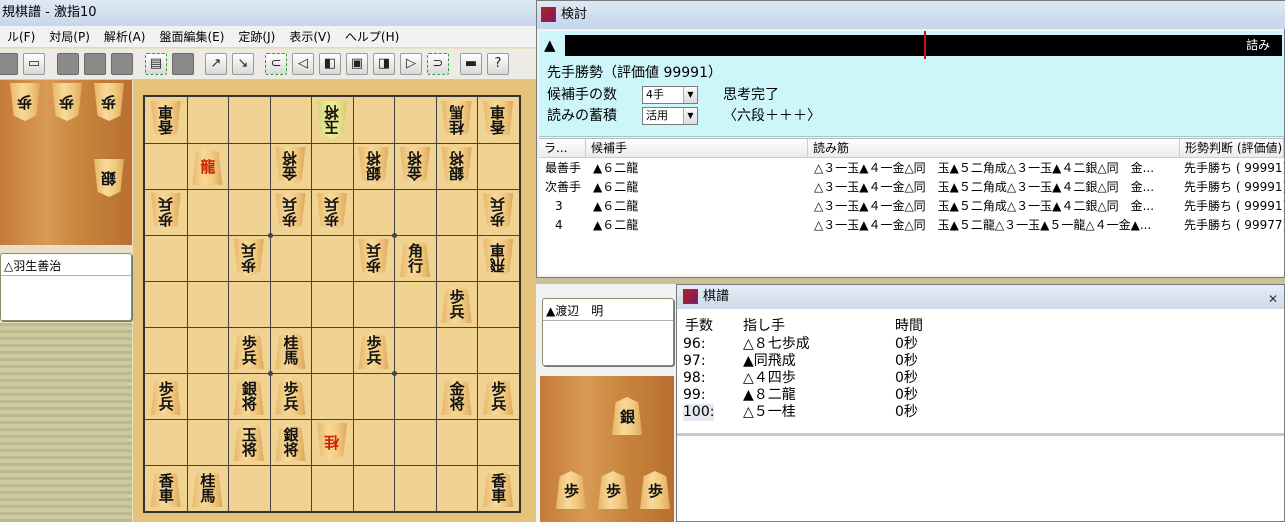 The height and width of the screenshot is (522, 1285). Describe the element at coordinates (384, 64) in the screenshot. I see `next-icon: ◨` at that location.